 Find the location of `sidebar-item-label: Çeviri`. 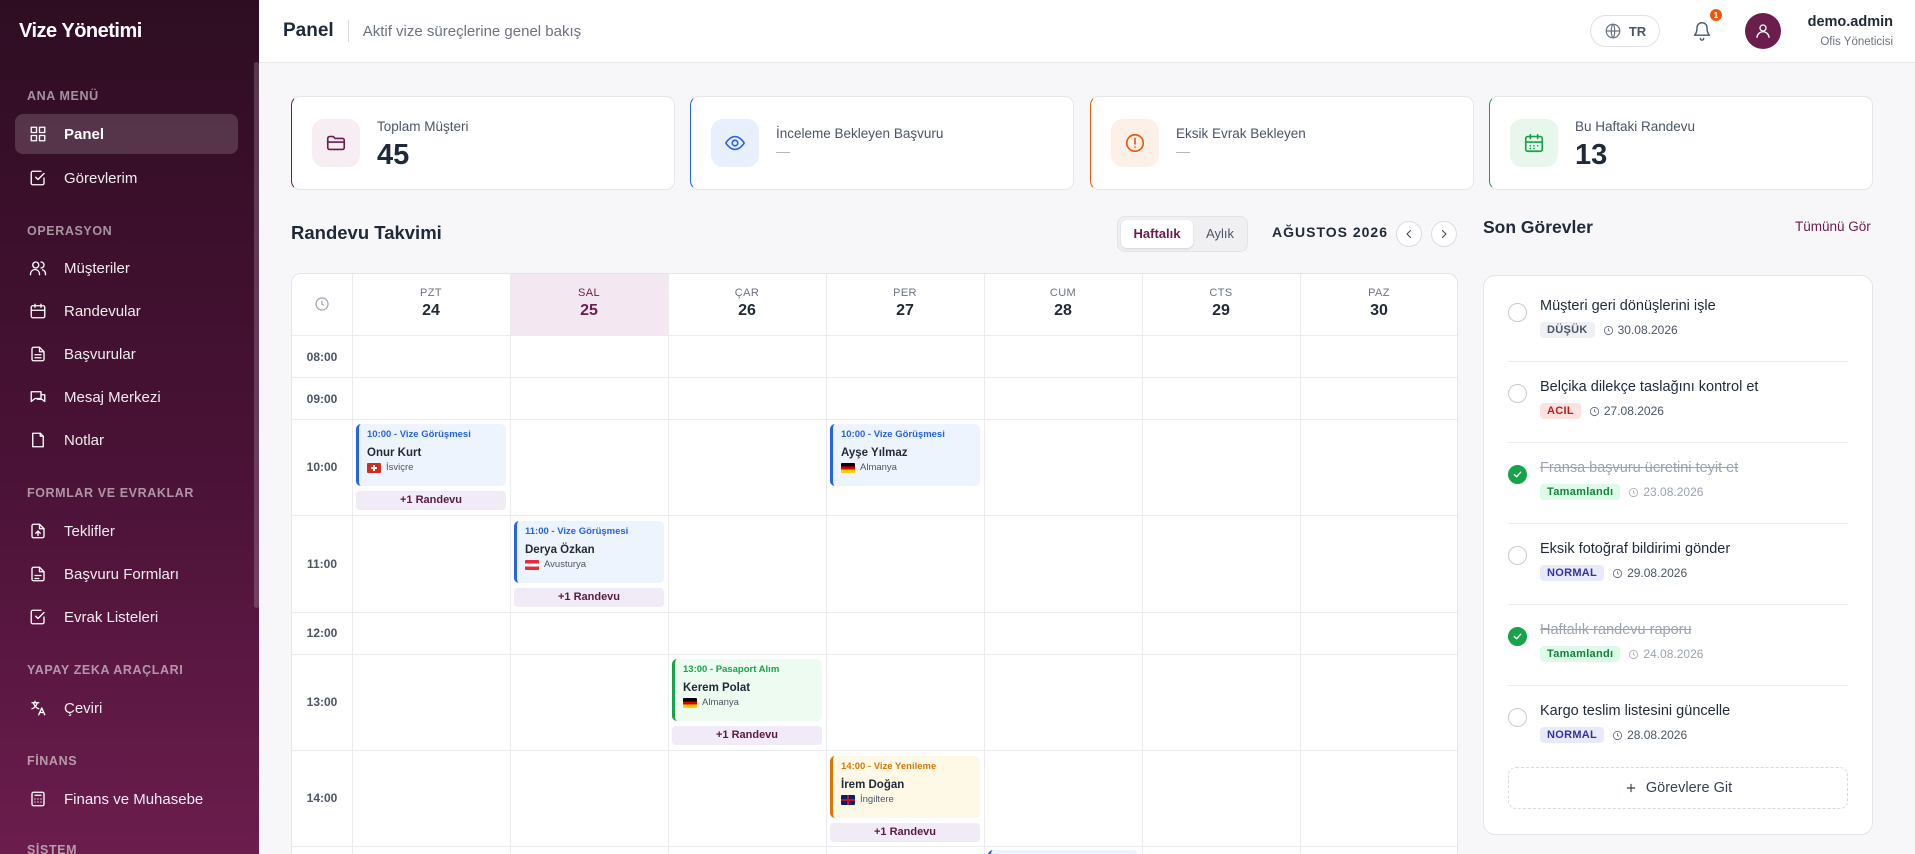

sidebar-item-label: Çeviri is located at coordinates (83, 708).